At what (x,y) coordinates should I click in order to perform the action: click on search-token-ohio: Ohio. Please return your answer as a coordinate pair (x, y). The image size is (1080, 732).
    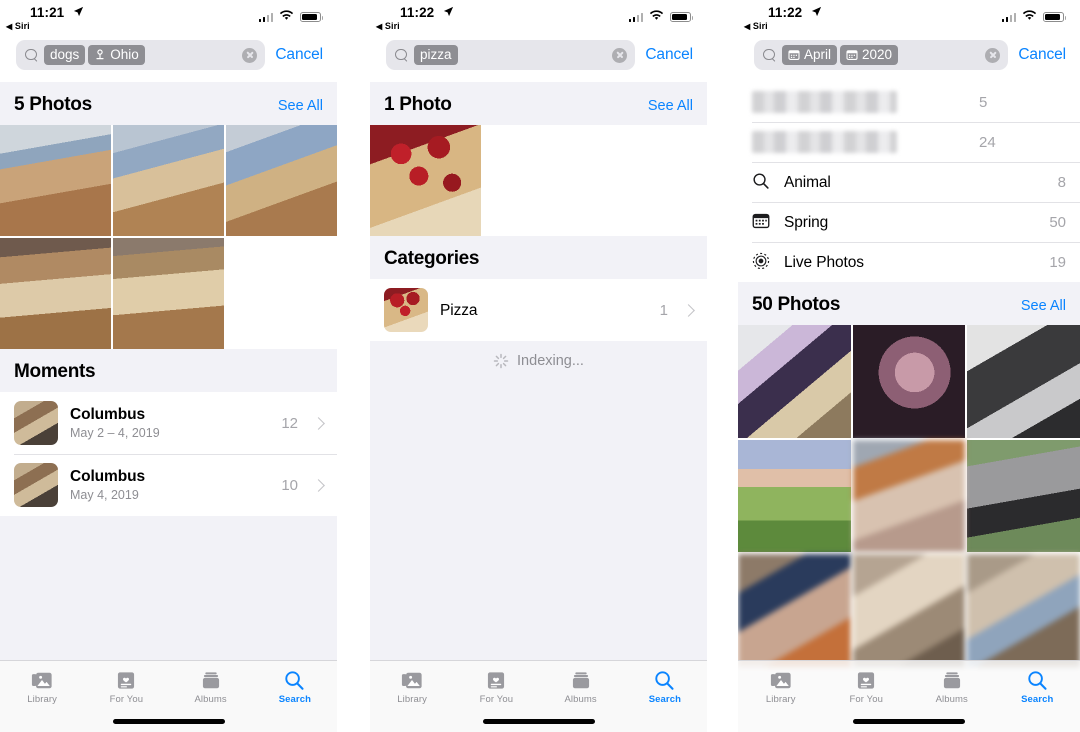
    Looking at the image, I should click on (116, 55).